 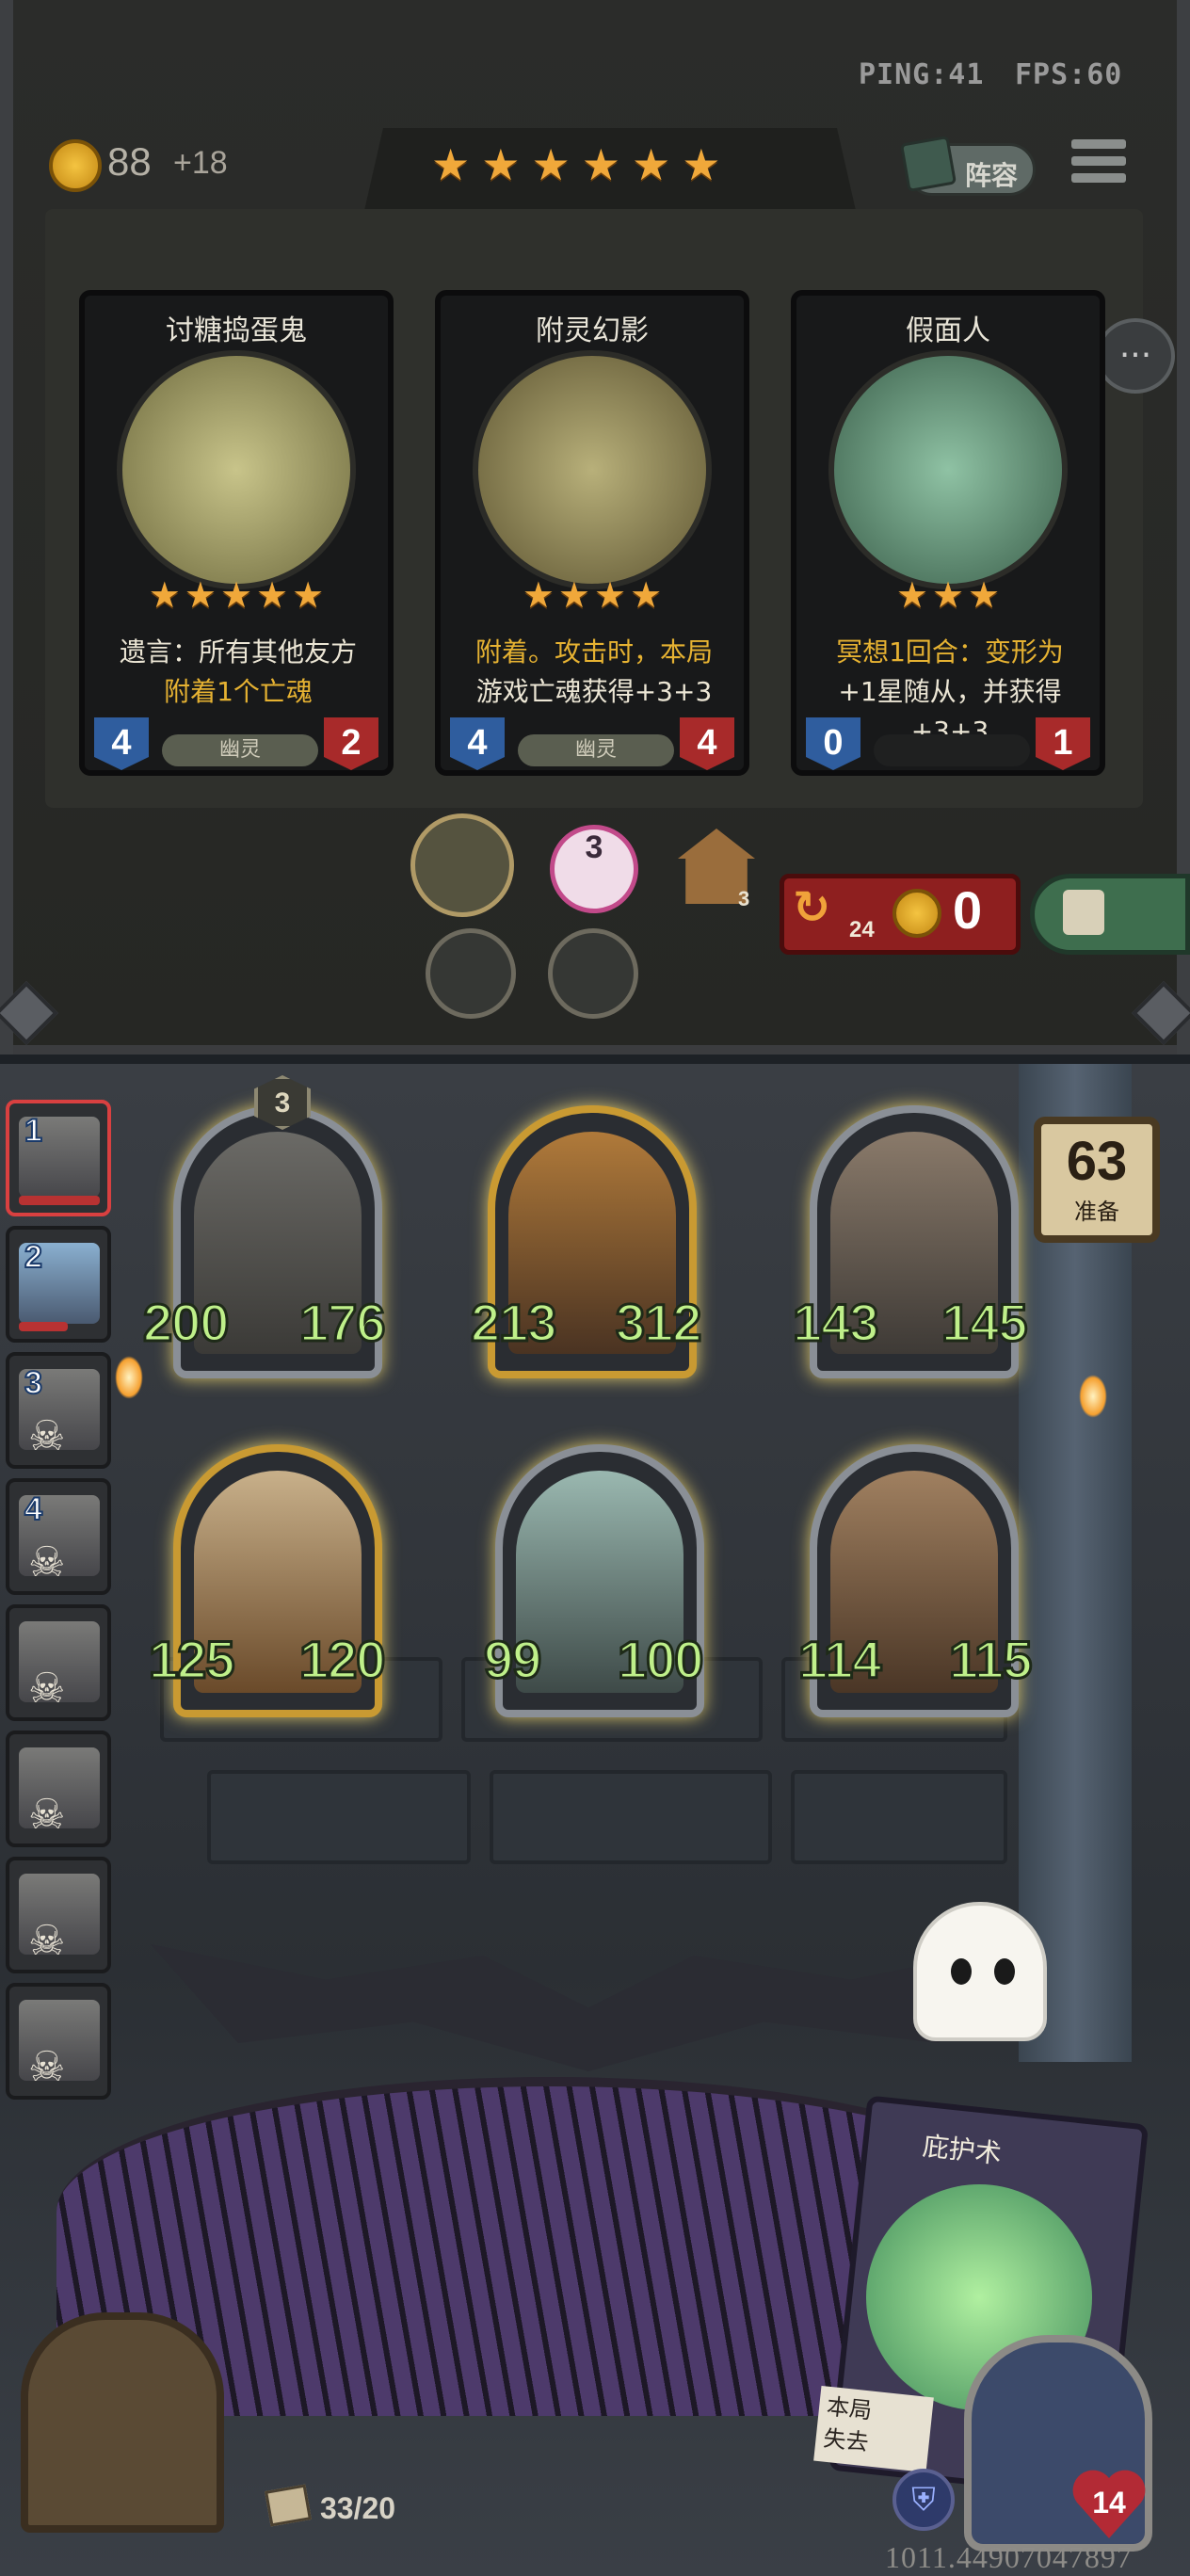 What do you see at coordinates (58, 1410) in the screenshot?
I see `player-portrait: 3 ☠` at bounding box center [58, 1410].